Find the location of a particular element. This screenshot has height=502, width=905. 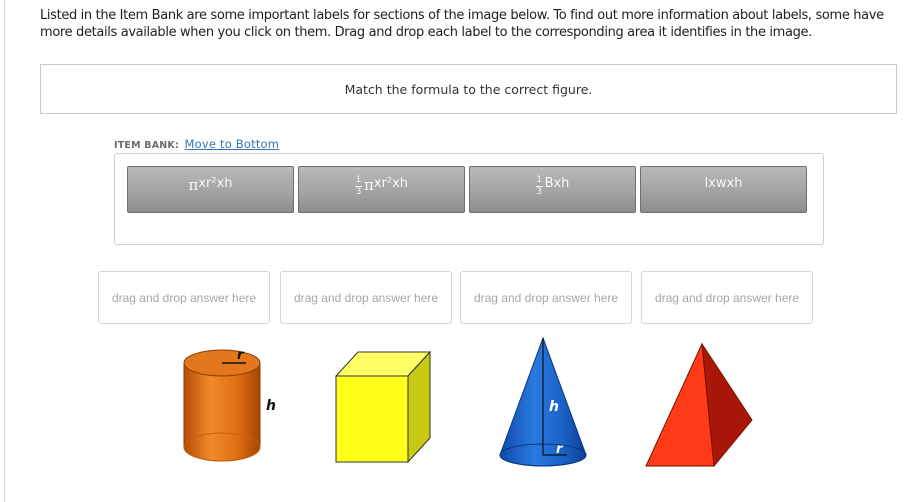

answer-tile-cylinder-formula: π xr²xh is located at coordinates (210, 189).